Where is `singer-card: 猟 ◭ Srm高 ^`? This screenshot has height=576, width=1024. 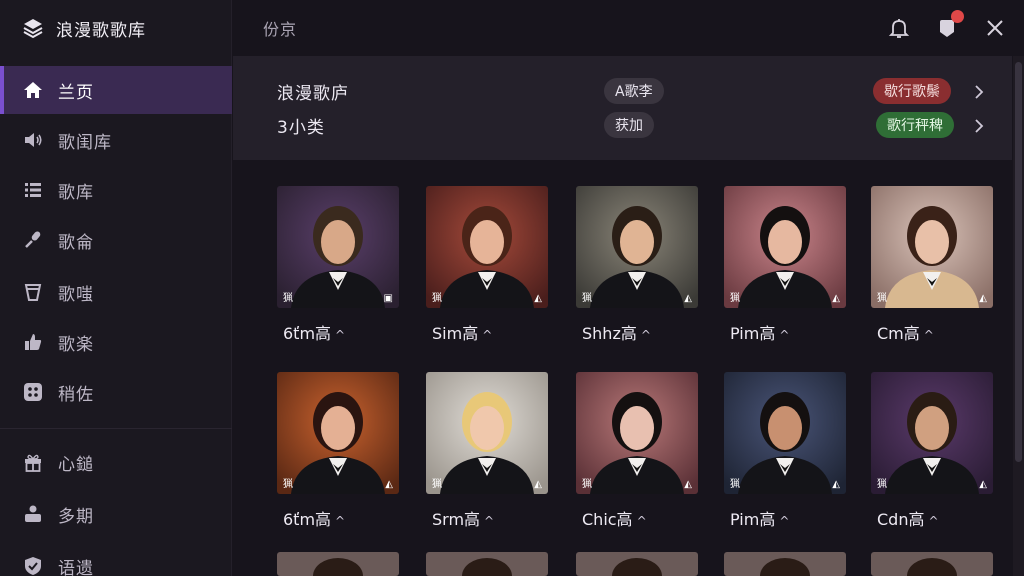 singer-card: 猟 ◭ Srm高 ^ is located at coordinates (487, 452).